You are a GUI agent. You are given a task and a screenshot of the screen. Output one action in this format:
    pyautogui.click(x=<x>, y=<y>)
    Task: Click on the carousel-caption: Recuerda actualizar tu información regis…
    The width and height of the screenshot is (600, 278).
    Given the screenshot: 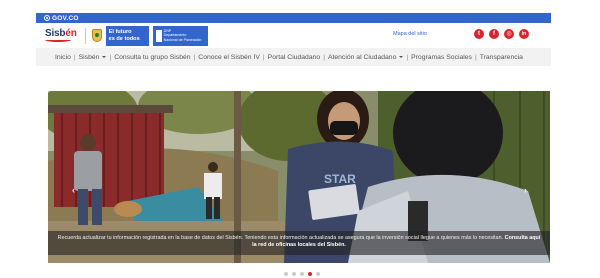 What is the action you would take?
    pyautogui.click(x=299, y=243)
    